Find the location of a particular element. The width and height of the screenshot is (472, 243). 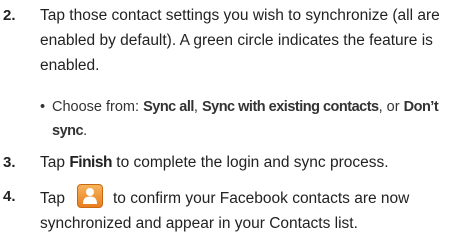

separator: , or is located at coordinates (391, 107).